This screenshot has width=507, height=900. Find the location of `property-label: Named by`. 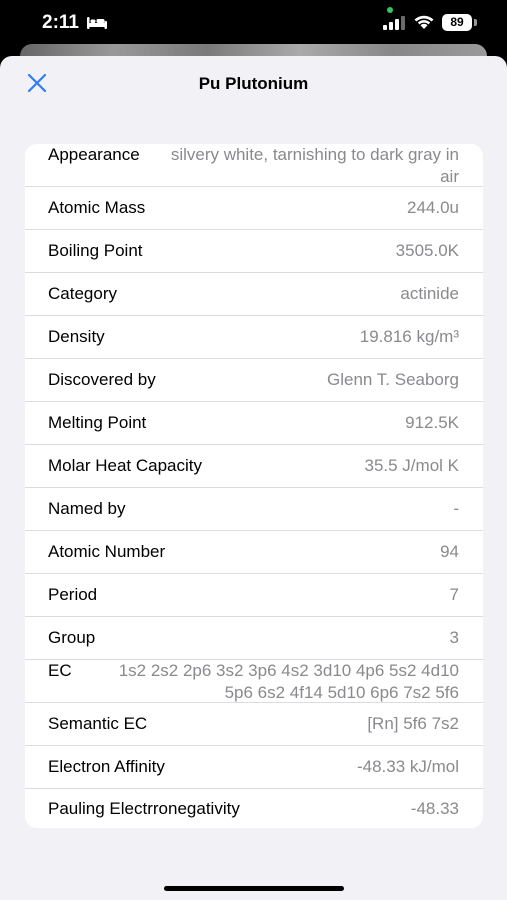

property-label: Named by is located at coordinates (87, 508).